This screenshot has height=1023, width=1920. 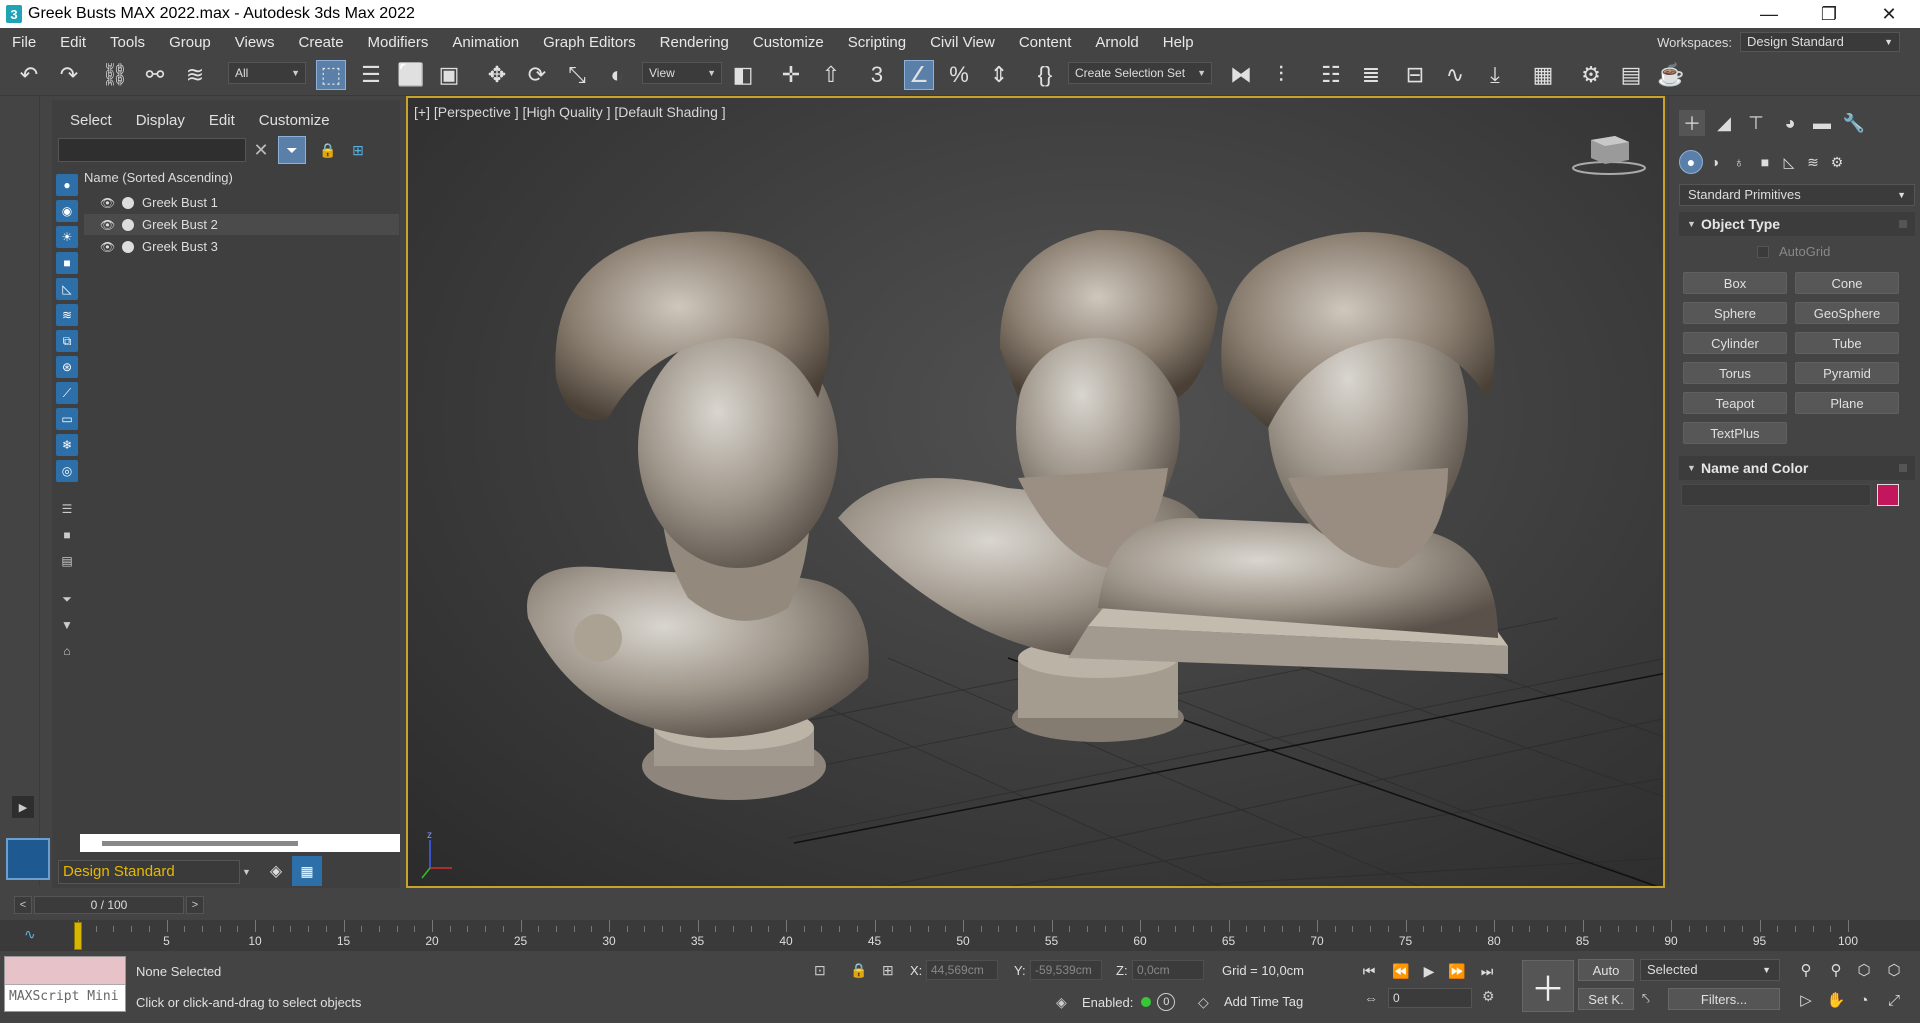 I want to click on redo-icon: ↷, so click(x=69, y=75).